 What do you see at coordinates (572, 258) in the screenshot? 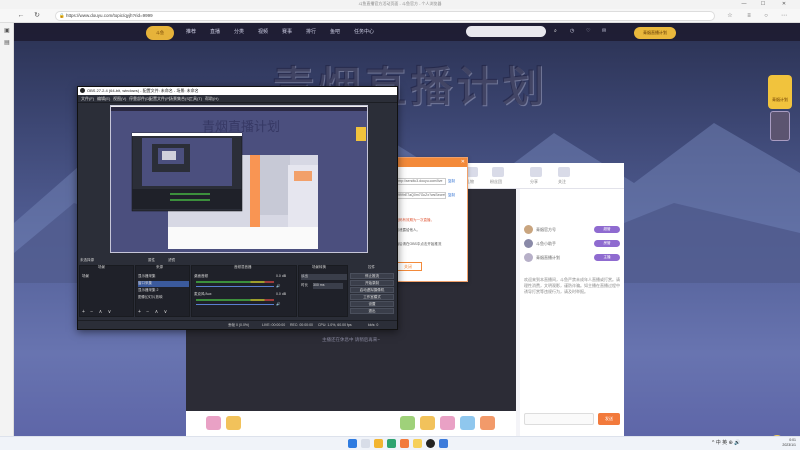
I see `chat-user-row: 青烟直播计划 主播` at bounding box center [572, 258].